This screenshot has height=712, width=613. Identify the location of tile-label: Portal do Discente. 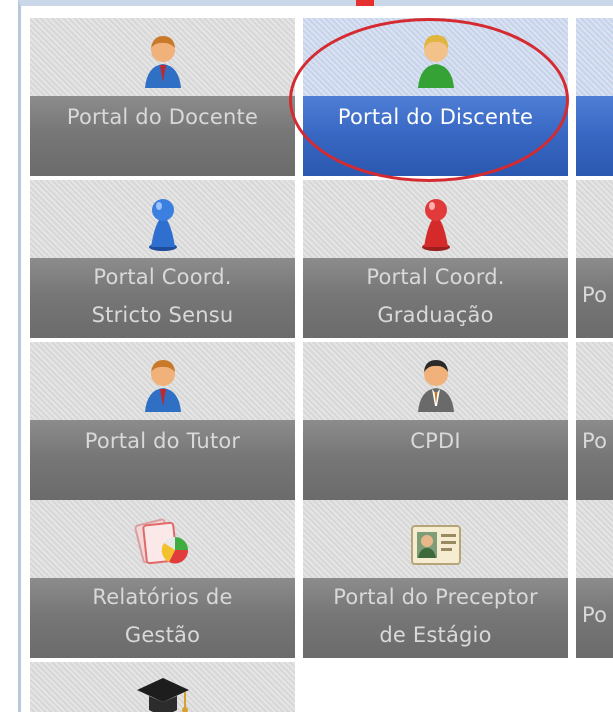
(435, 136).